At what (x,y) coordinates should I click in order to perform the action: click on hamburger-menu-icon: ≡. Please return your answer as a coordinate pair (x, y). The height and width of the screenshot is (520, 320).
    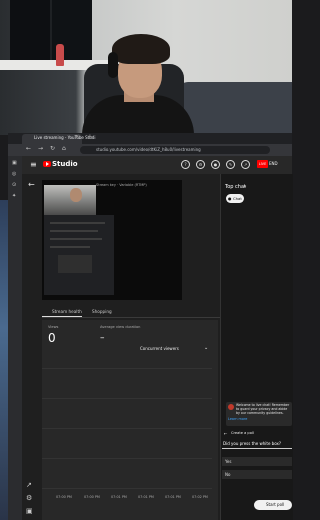
    Looking at the image, I should click on (33, 164).